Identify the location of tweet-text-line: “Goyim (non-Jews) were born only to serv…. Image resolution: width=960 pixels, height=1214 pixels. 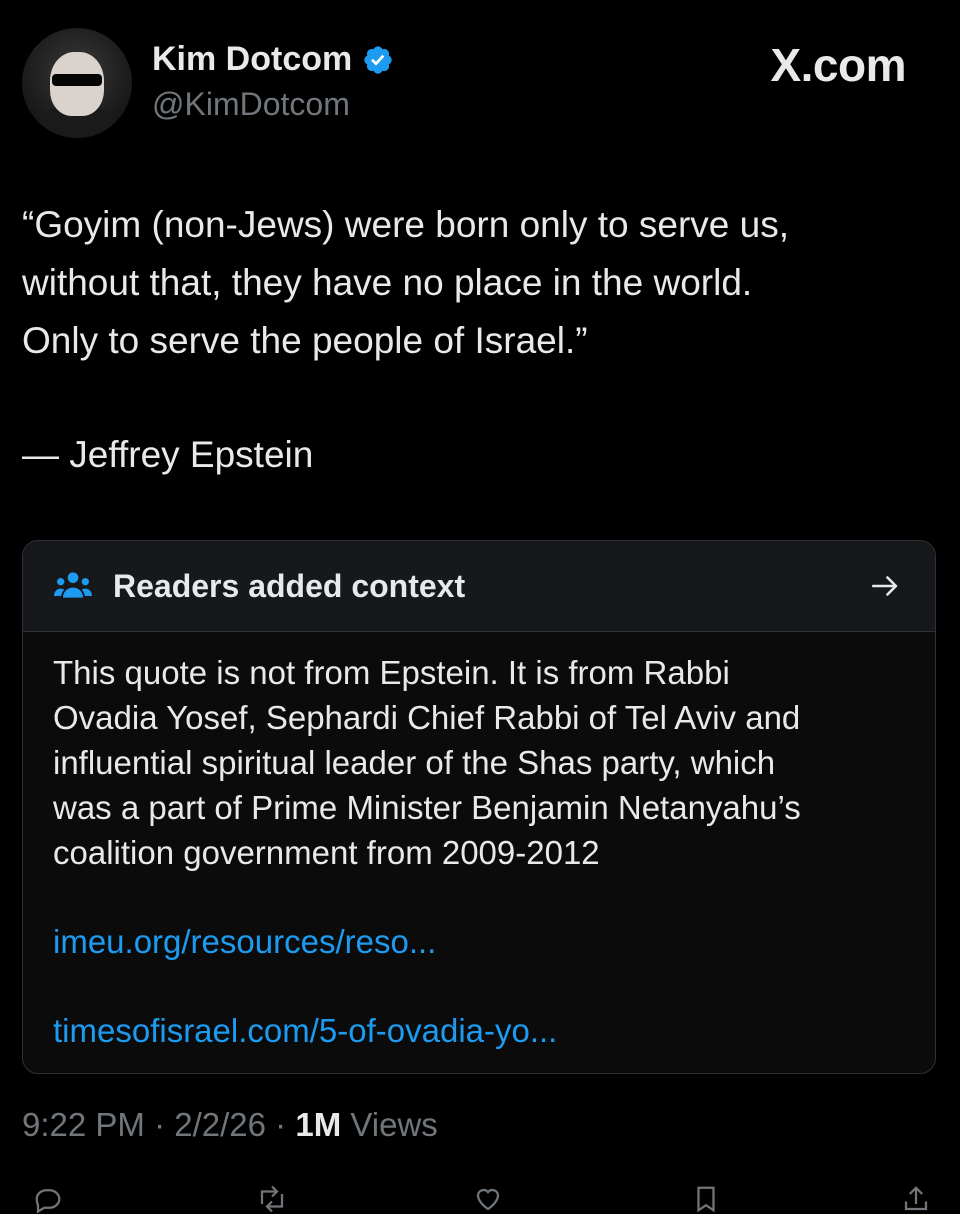
(405, 224).